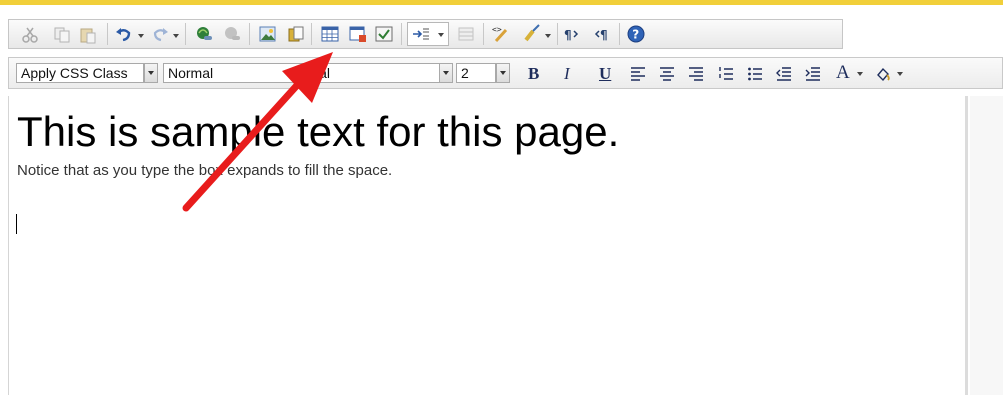 This screenshot has width=1003, height=395. I want to click on document-icon, so click(296, 34).